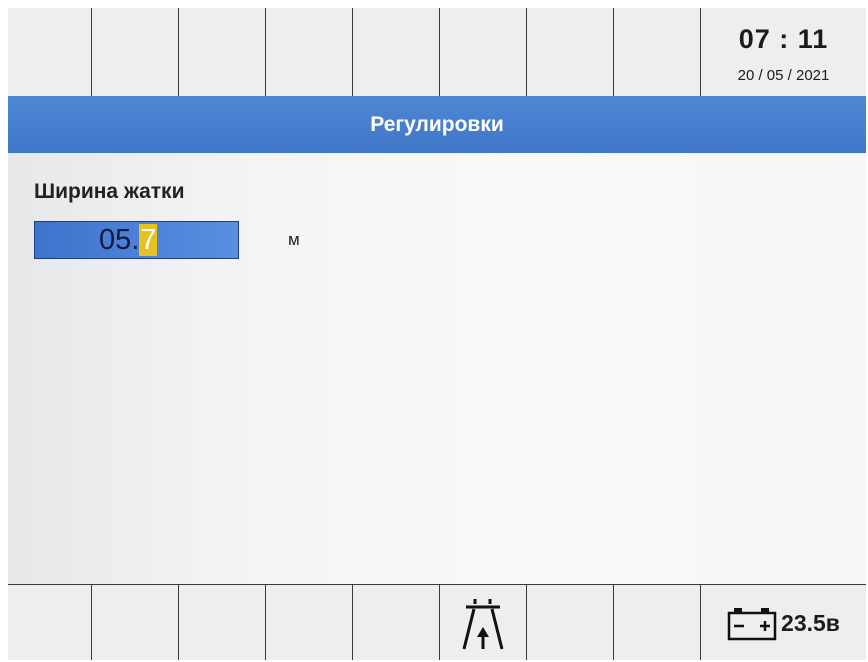 This screenshot has height=662, width=868. I want to click on parameter-label: Ширина жатки, so click(109, 191).